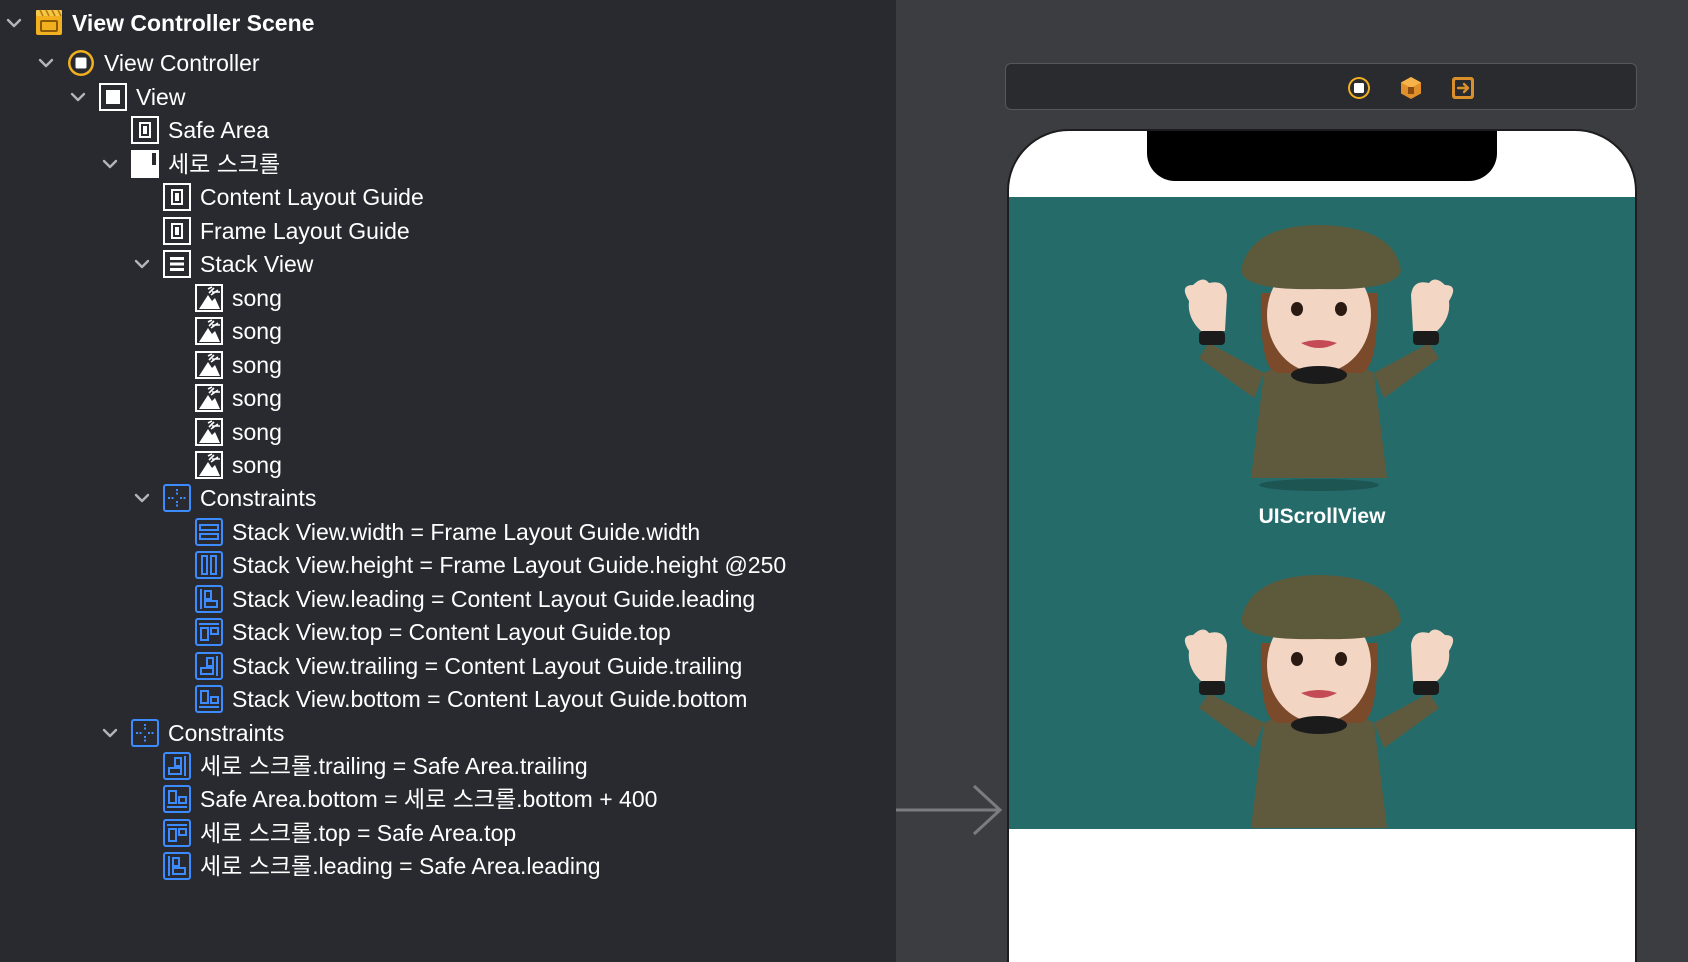 The image size is (1688, 962). I want to click on outline-row: Frame Layout Guide, so click(448, 231).